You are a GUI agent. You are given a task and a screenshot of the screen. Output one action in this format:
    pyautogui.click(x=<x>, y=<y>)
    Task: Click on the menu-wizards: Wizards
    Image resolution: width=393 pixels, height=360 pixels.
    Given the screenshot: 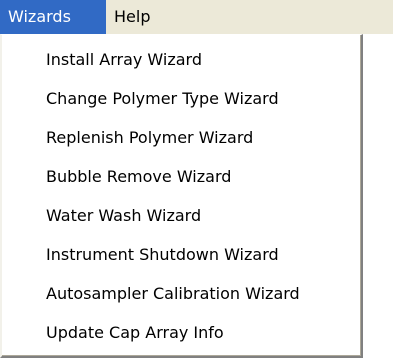 What is the action you would take?
    pyautogui.click(x=53, y=17)
    